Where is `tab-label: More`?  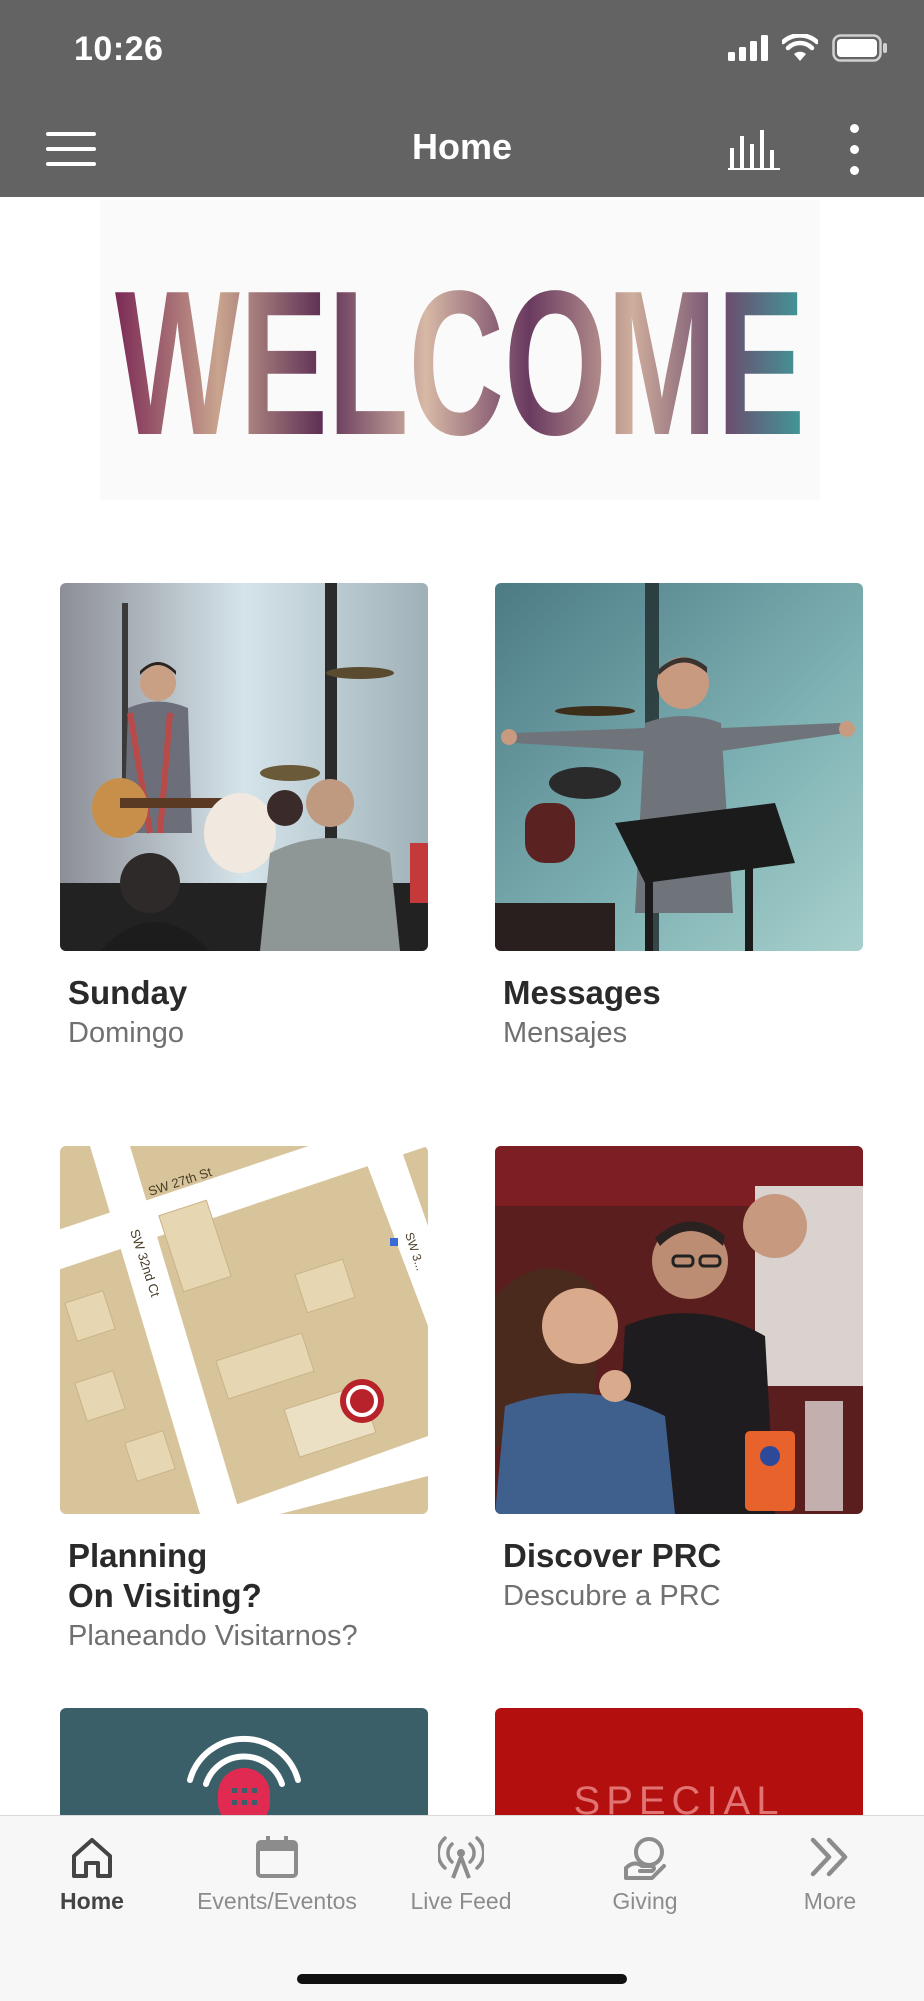
tab-label: More is located at coordinates (830, 1901).